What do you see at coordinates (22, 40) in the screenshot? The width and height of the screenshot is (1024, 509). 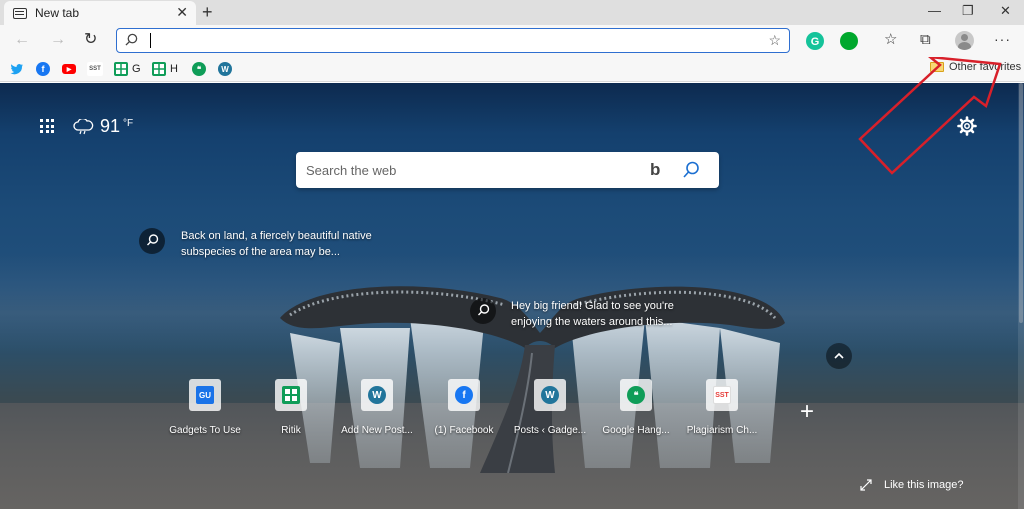 I see `back-button: ←` at bounding box center [22, 40].